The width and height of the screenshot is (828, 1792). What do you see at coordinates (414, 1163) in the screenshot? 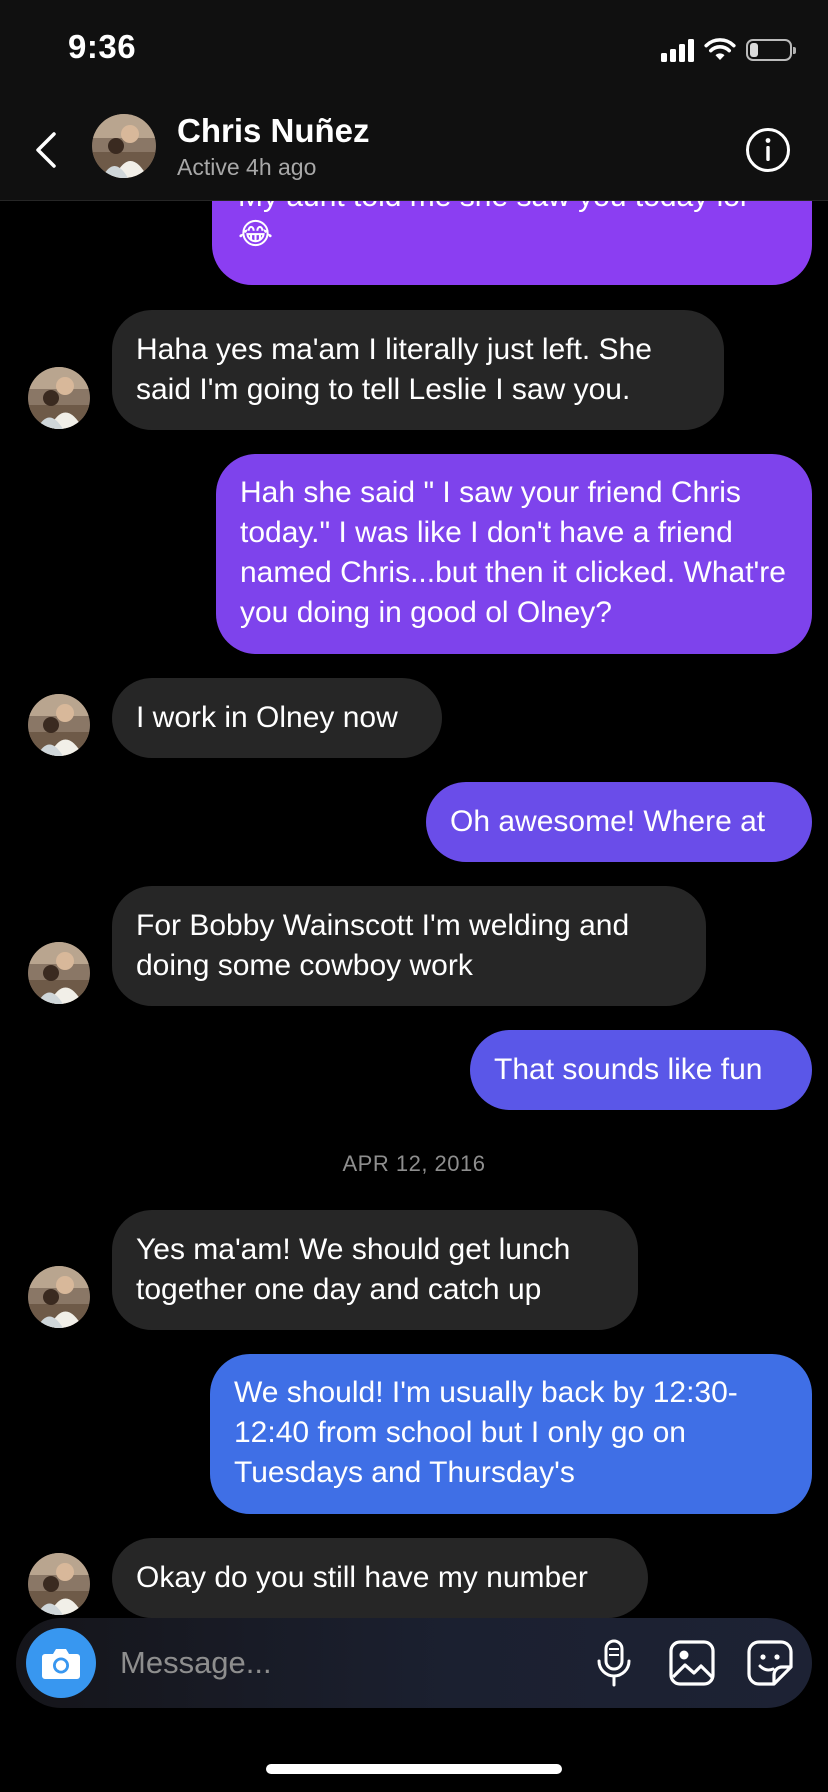
I see `date-separator: APR 12, 2016` at bounding box center [414, 1163].